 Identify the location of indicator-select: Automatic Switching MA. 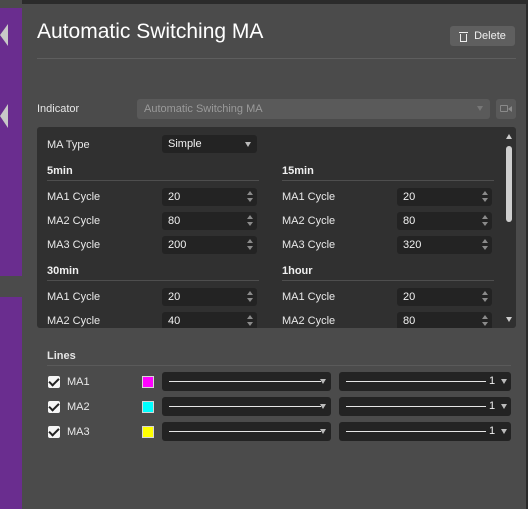
(313, 109).